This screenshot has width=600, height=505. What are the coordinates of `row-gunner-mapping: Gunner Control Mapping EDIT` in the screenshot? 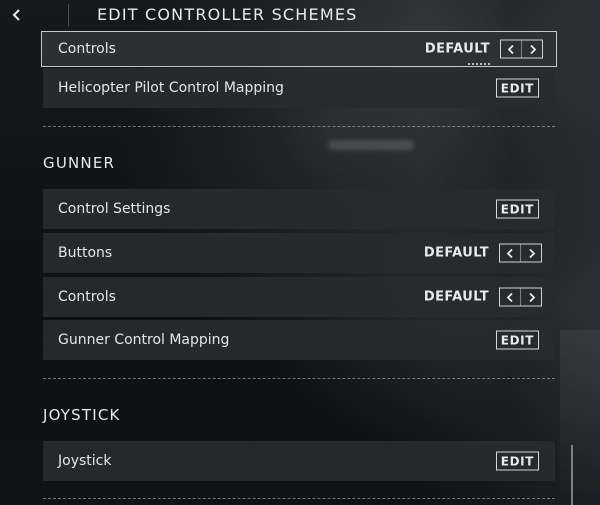 It's located at (299, 340).